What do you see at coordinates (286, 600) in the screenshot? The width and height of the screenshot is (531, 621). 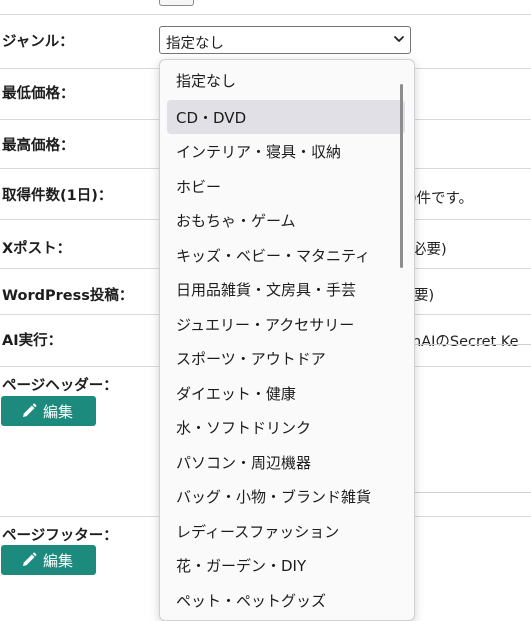 I see `dropdown-option: ペット・ペットグッズ` at bounding box center [286, 600].